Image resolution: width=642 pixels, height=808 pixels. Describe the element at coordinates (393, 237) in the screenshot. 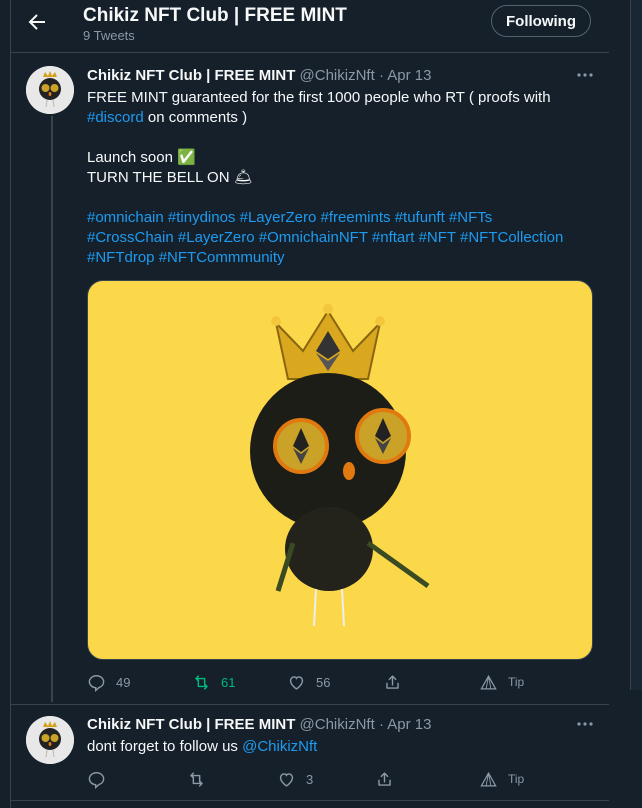

I see `hashtag-link: #nftart` at that location.